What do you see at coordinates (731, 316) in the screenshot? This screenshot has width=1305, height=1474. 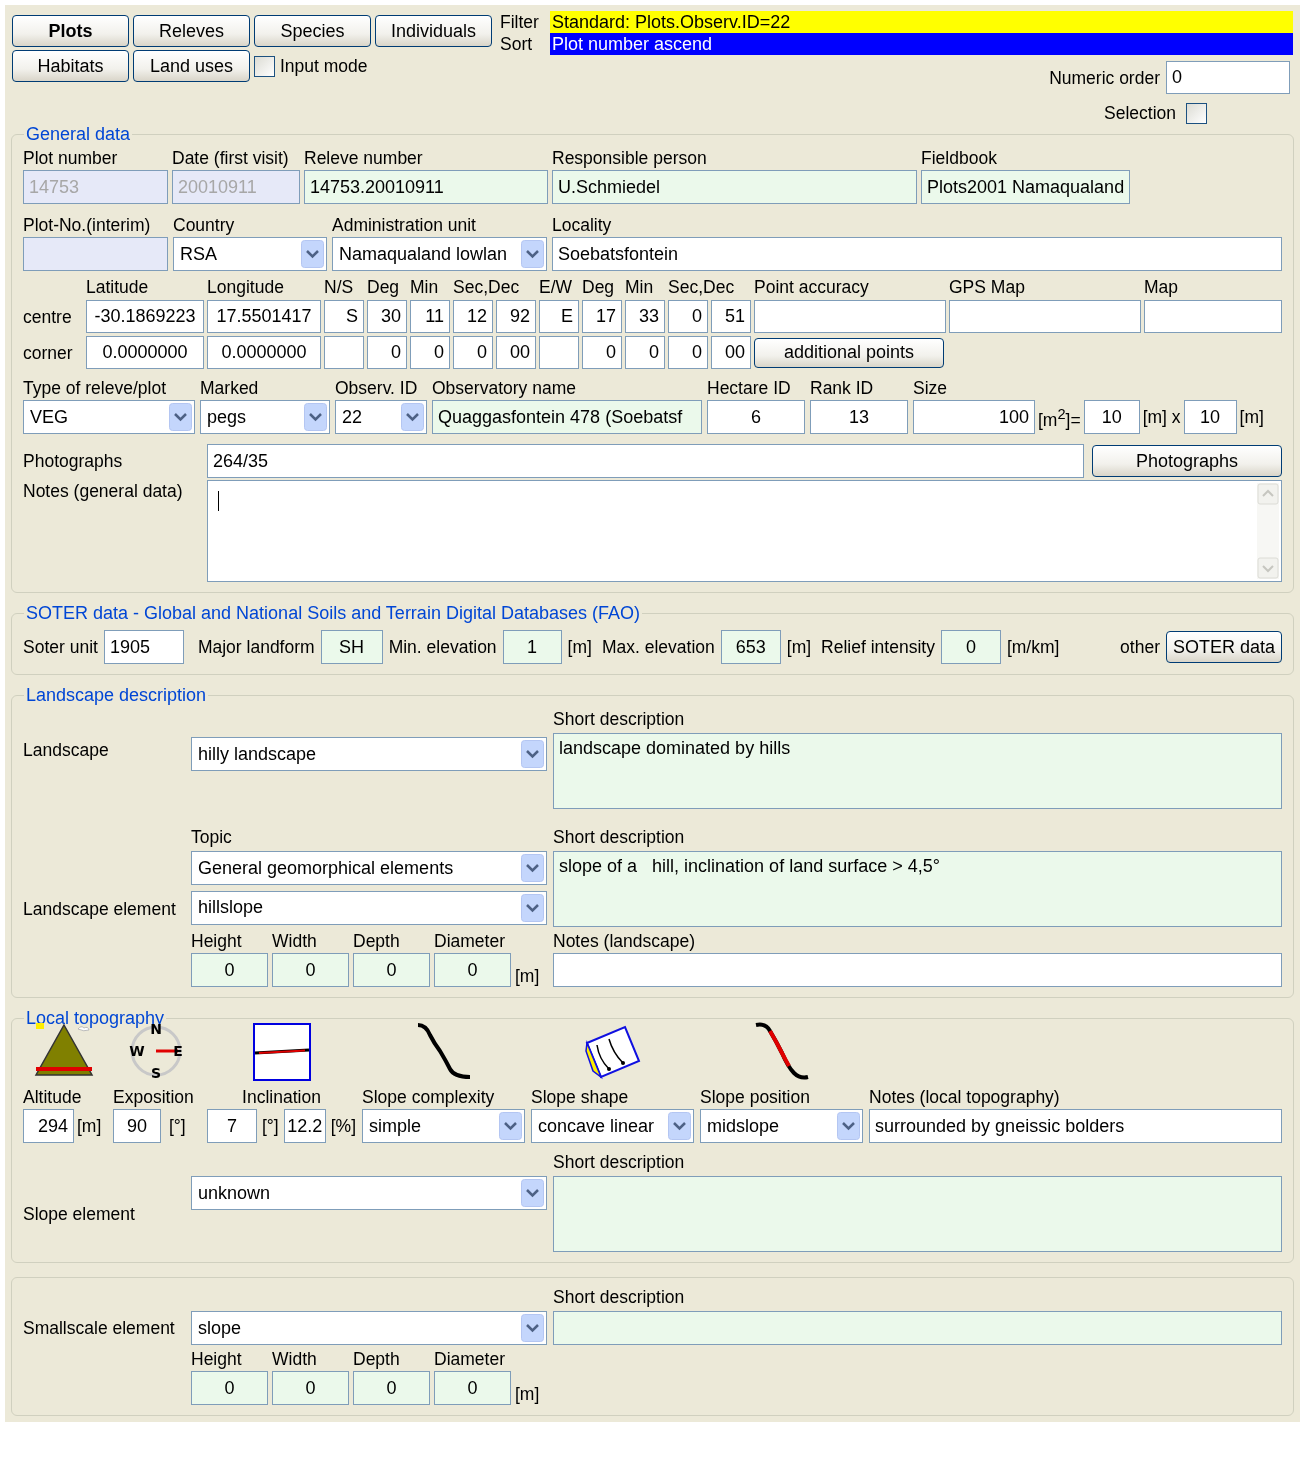 I see `text-field: 51` at bounding box center [731, 316].